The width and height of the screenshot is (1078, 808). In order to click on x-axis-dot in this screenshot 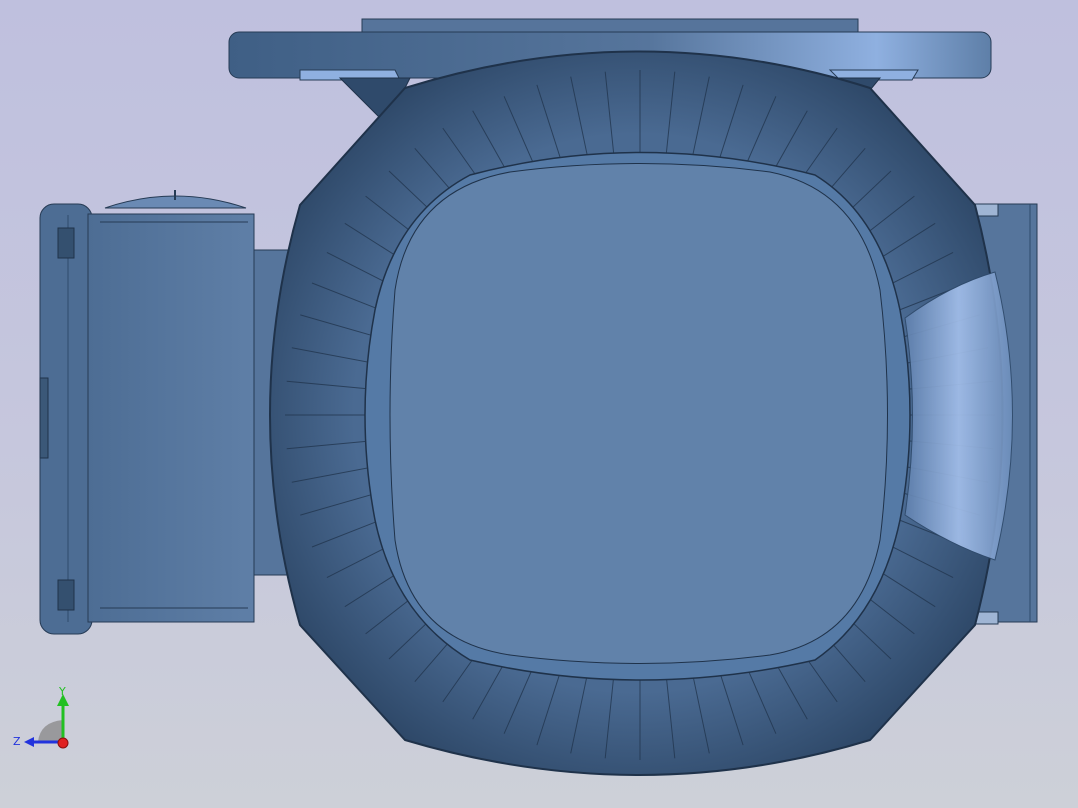, I will do `click(63, 743)`.